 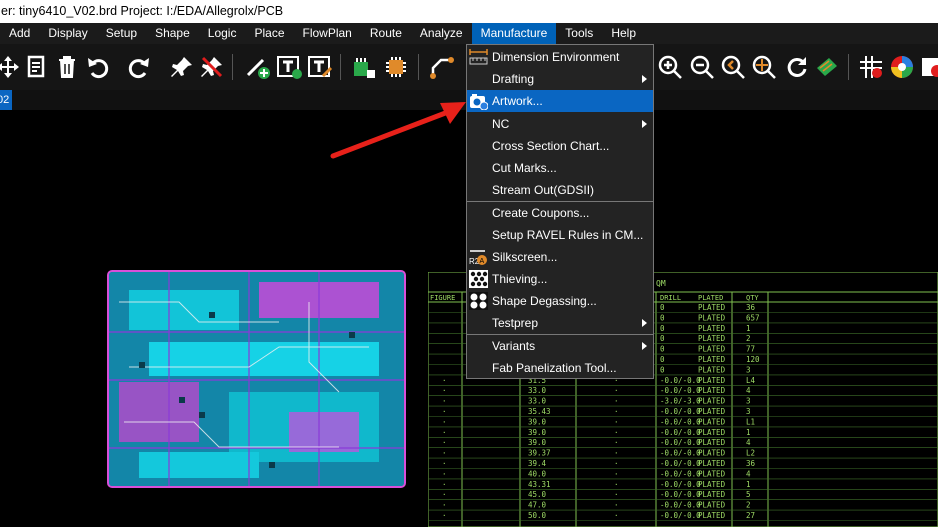 I want to click on 3d-view-icon, so click(x=827, y=67).